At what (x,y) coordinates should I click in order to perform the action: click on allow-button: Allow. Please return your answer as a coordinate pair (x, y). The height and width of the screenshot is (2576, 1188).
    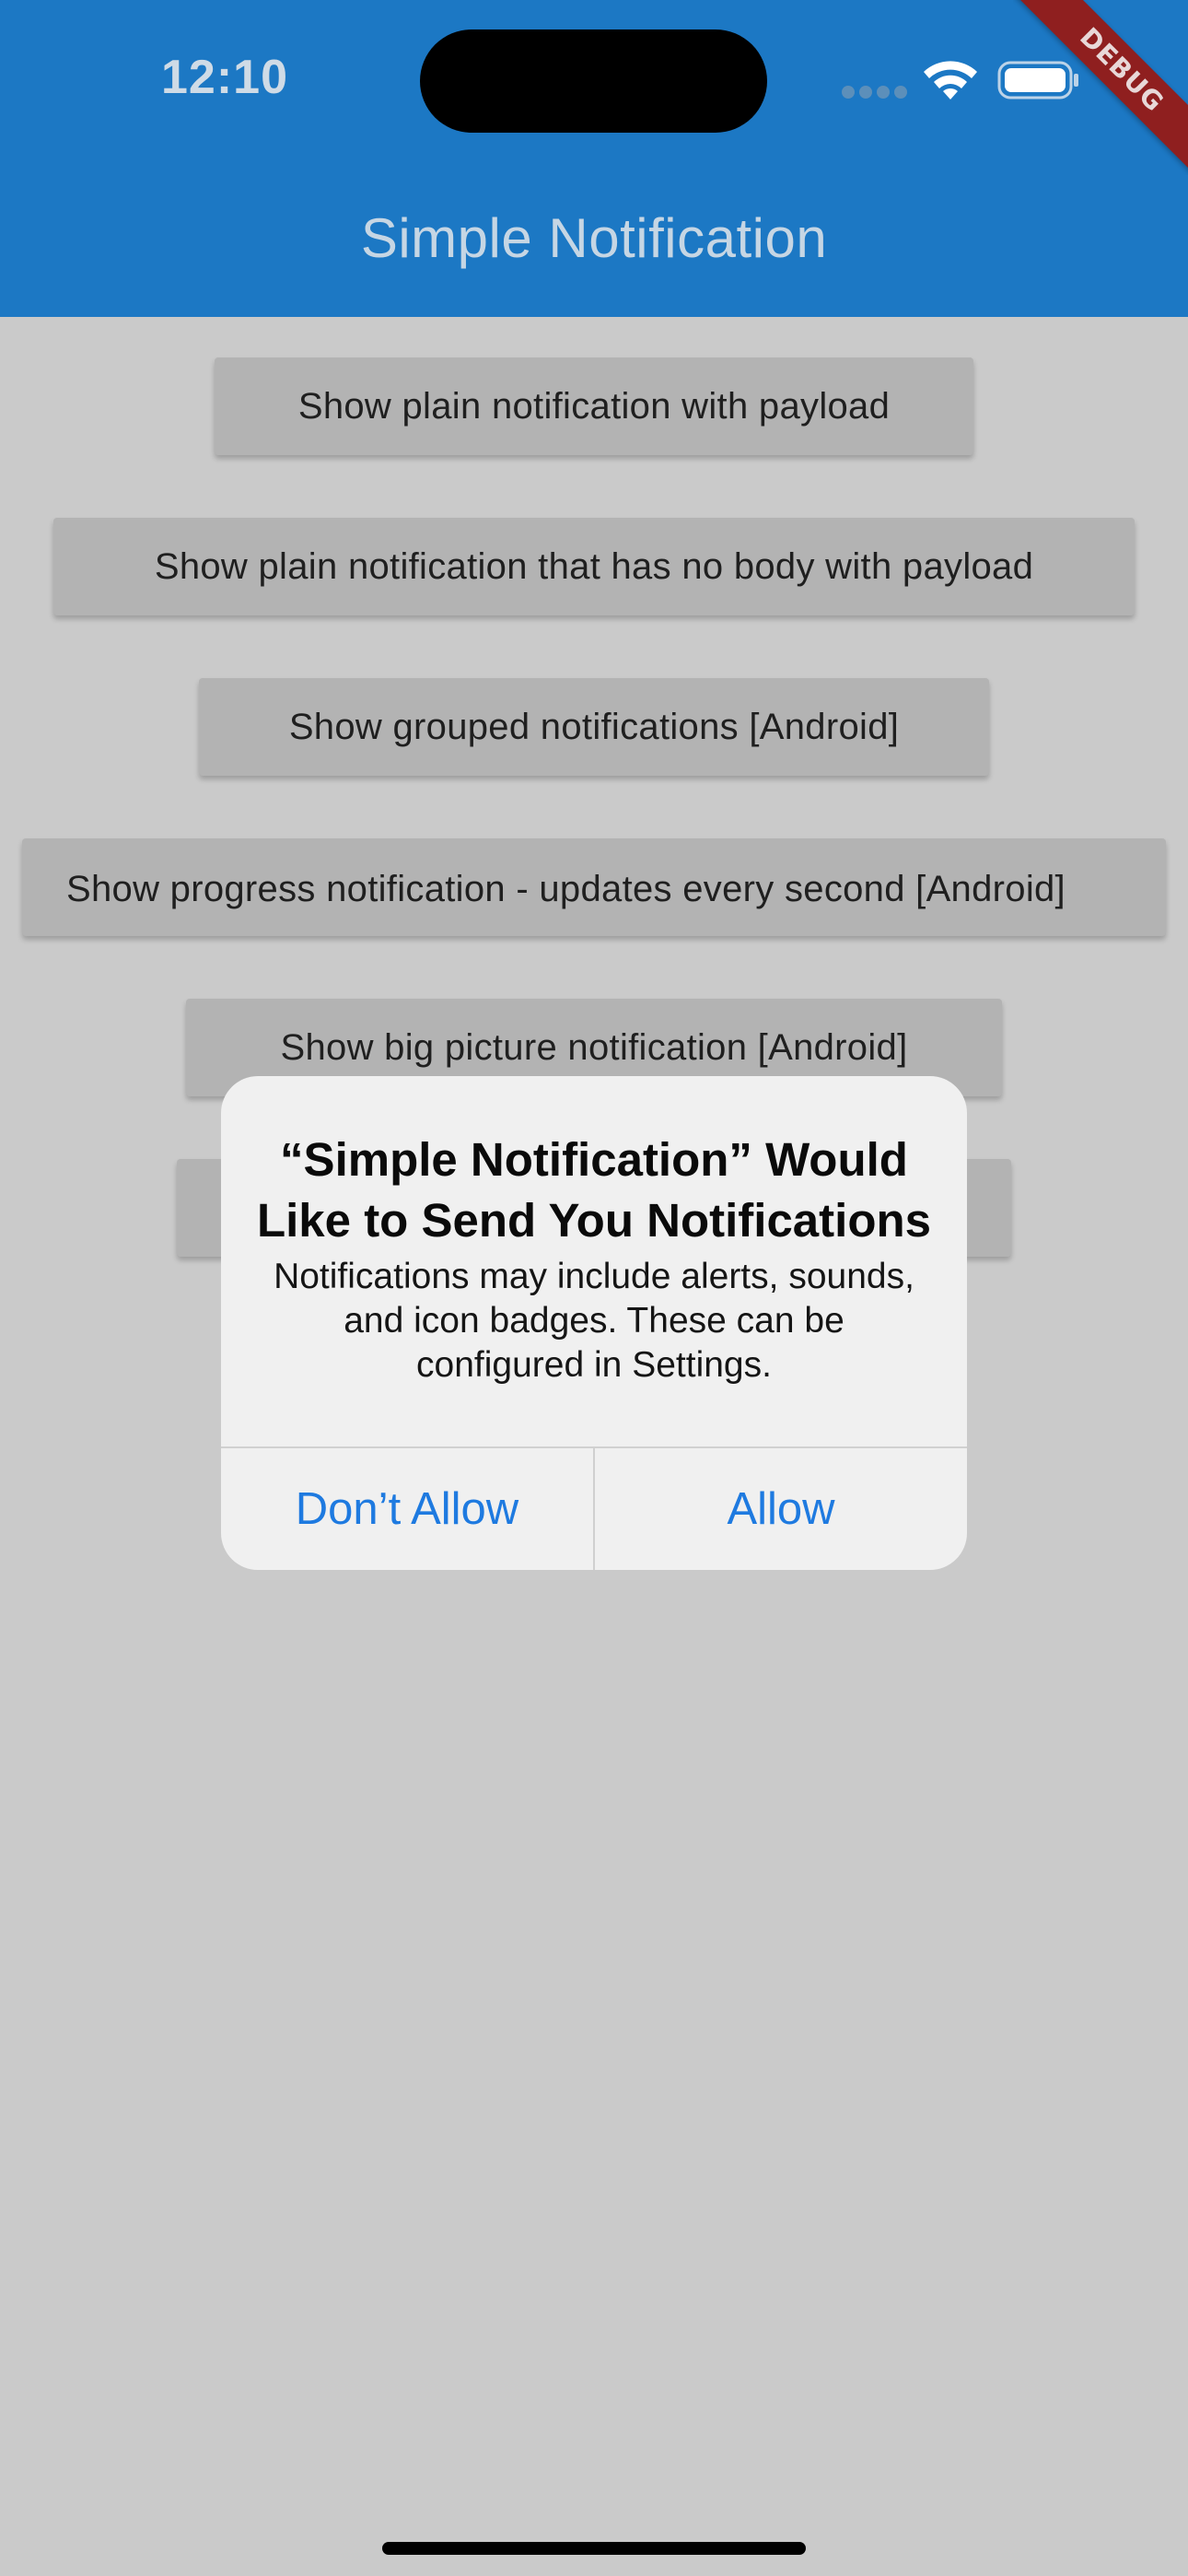
    Looking at the image, I should click on (781, 1509).